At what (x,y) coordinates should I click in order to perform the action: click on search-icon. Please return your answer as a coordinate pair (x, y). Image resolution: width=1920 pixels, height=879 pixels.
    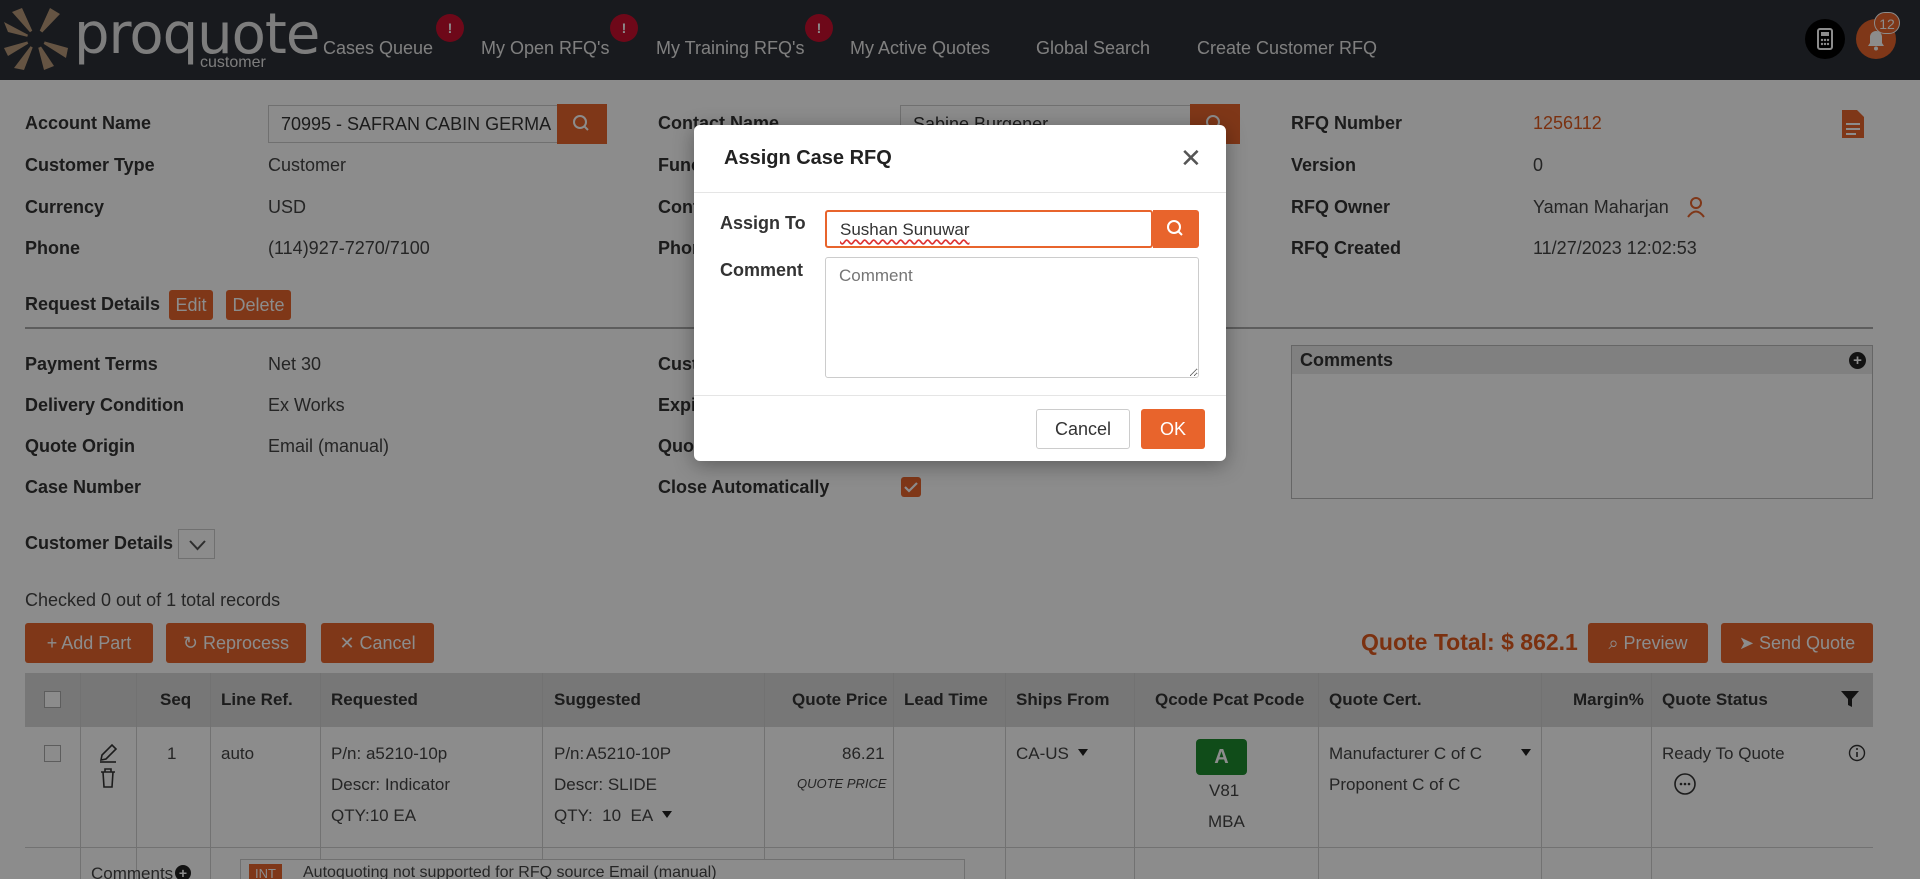
    Looking at the image, I should click on (1175, 228).